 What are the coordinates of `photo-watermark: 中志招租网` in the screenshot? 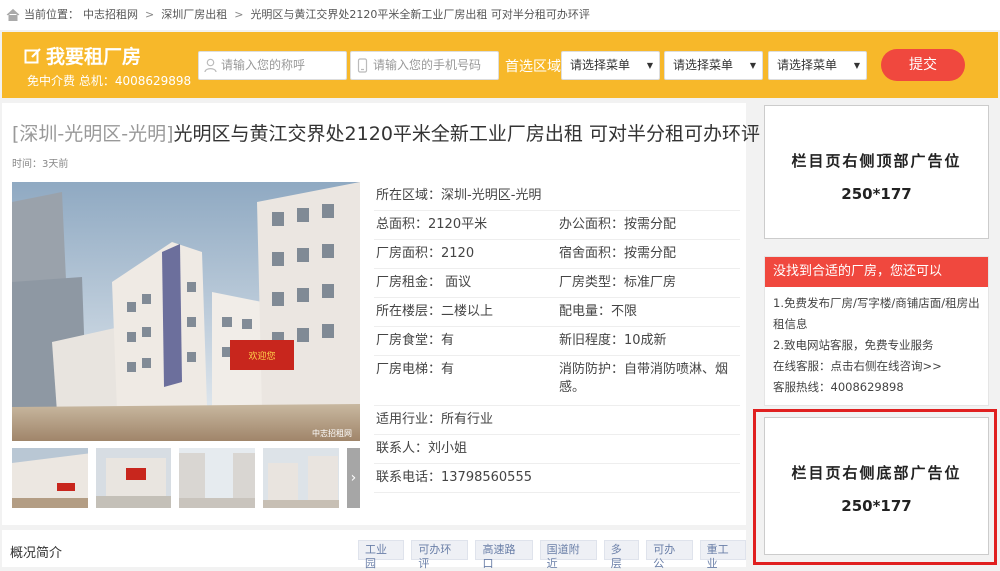 It's located at (332, 433).